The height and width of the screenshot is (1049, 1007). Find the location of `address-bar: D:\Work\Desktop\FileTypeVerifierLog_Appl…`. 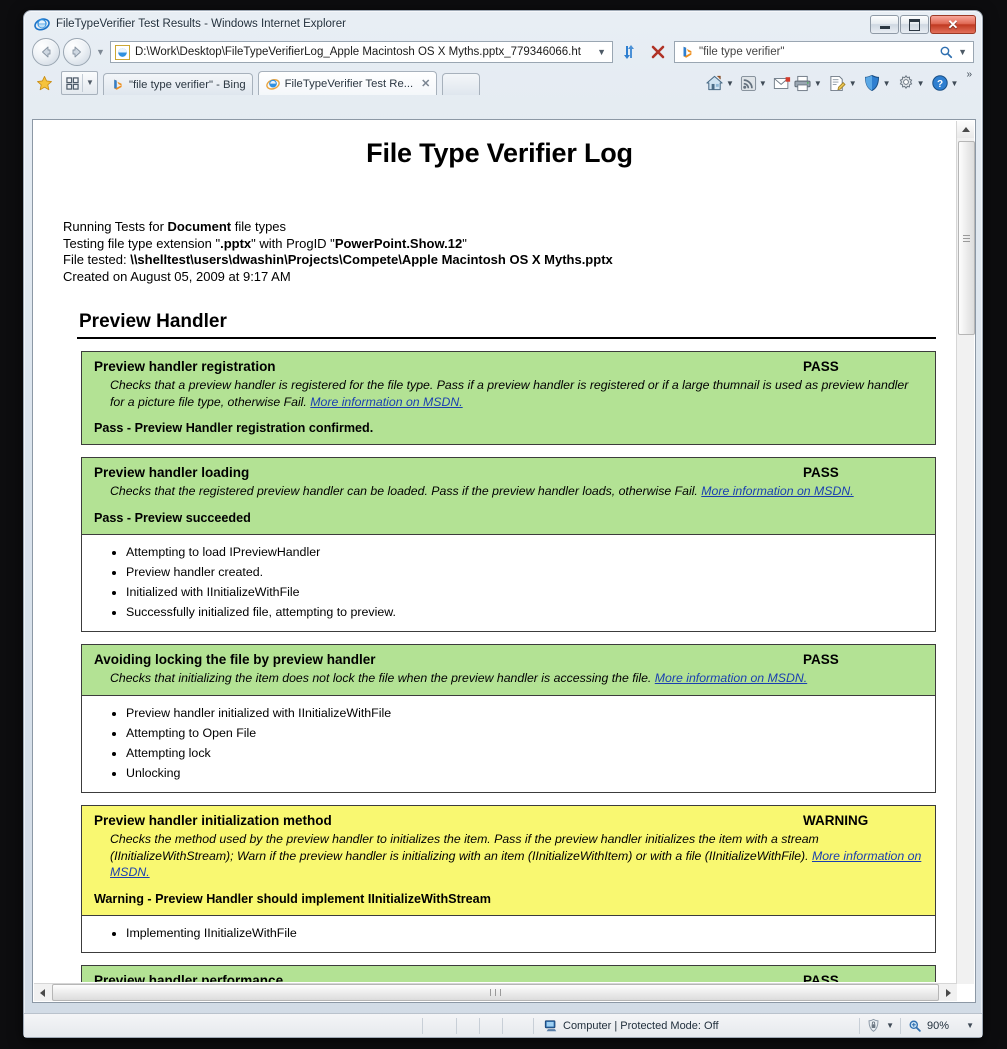

address-bar: D:\Work\Desktop\FileTypeVerifierLog_Appl… is located at coordinates (361, 52).